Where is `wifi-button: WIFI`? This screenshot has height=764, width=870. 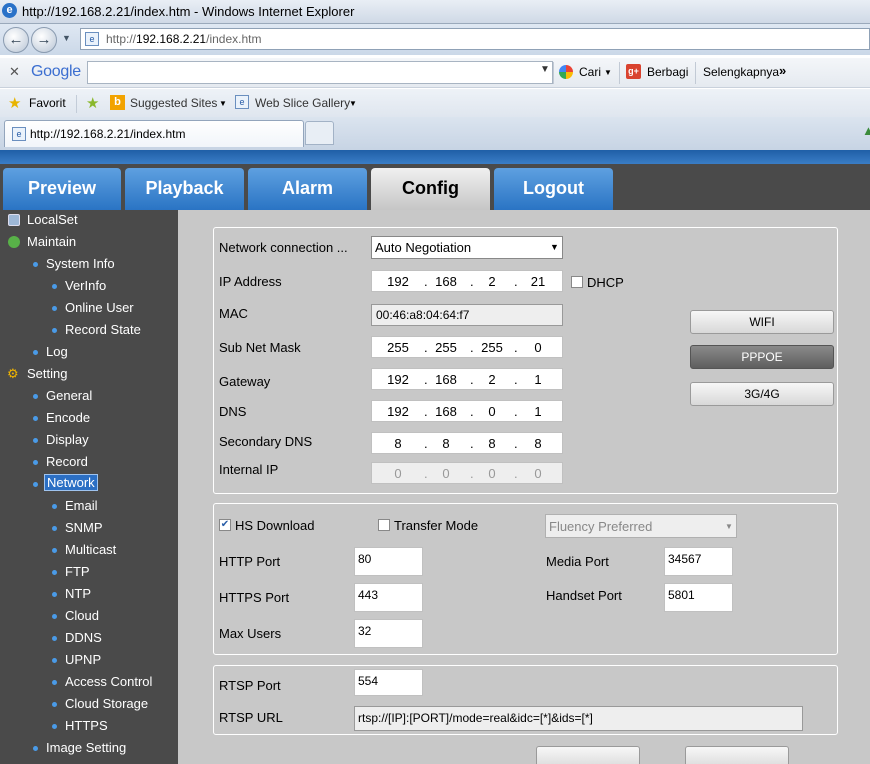
wifi-button: WIFI is located at coordinates (762, 322).